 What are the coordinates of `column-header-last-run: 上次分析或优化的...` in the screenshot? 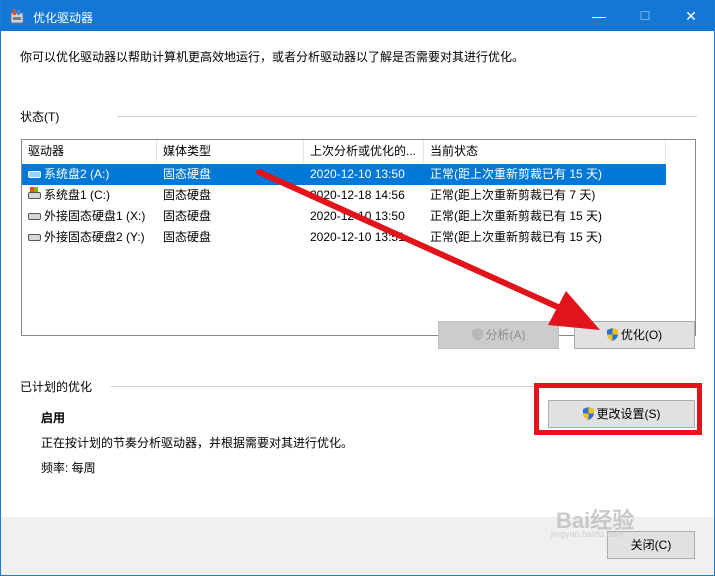 It's located at (364, 151).